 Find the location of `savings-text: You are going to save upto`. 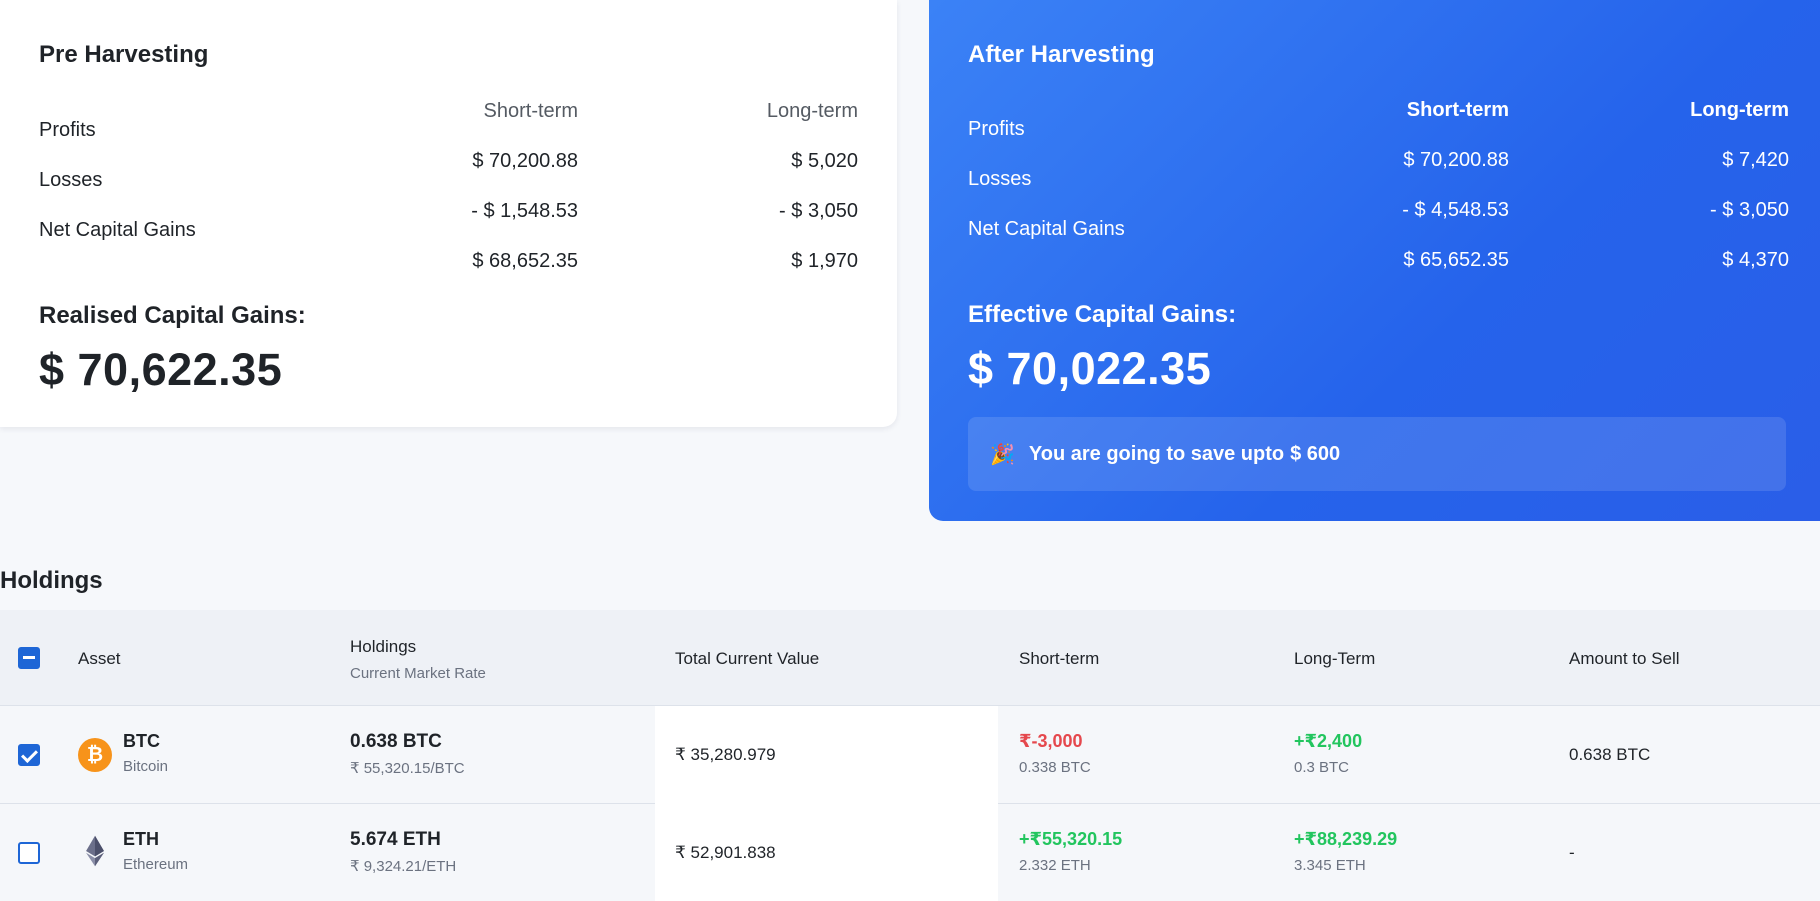

savings-text: You are going to save upto is located at coordinates (1156, 453).